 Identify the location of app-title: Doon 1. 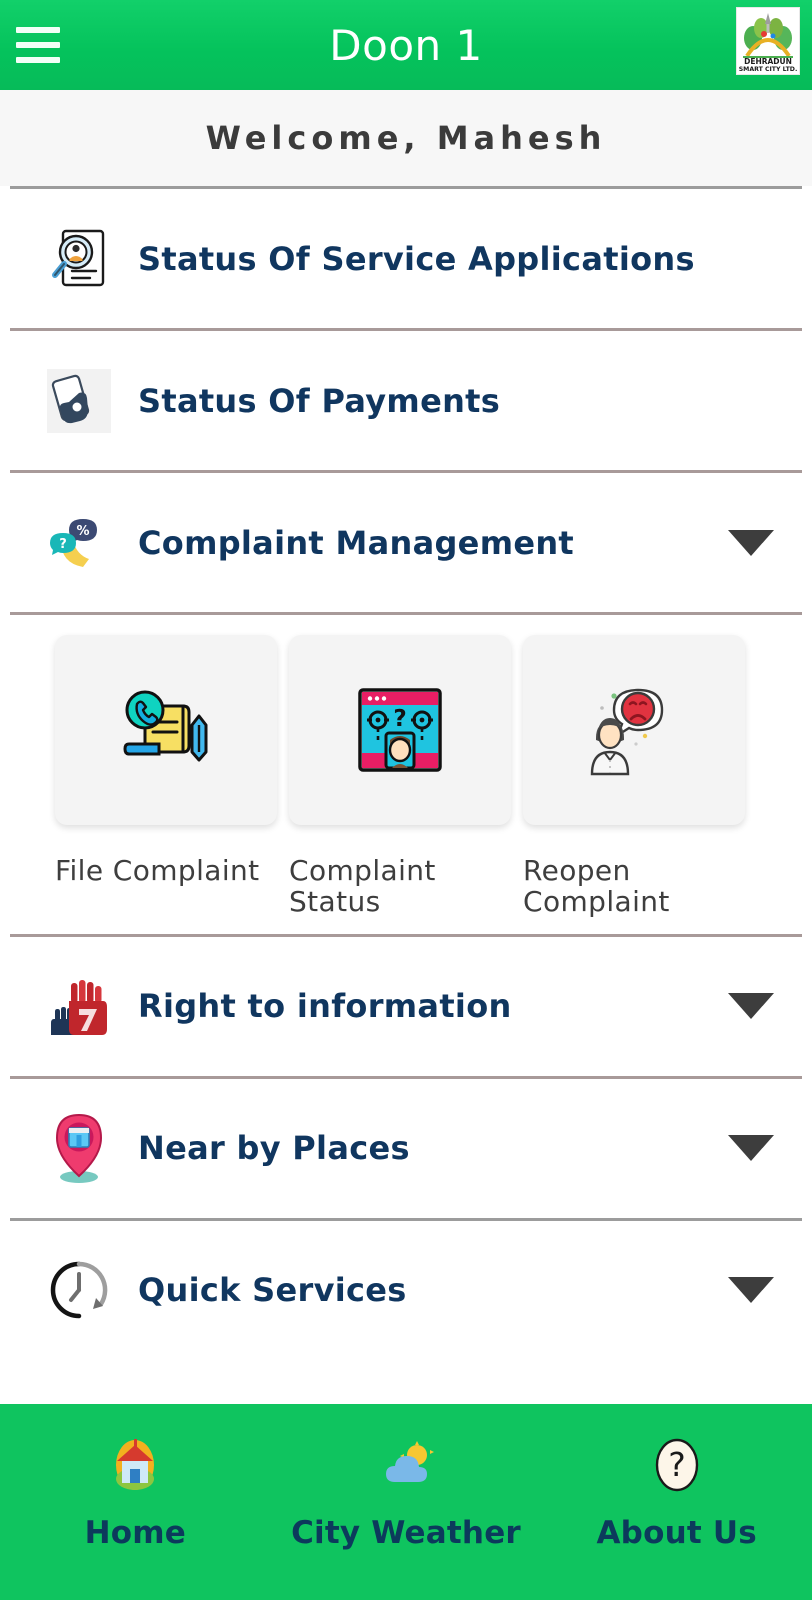
(406, 45).